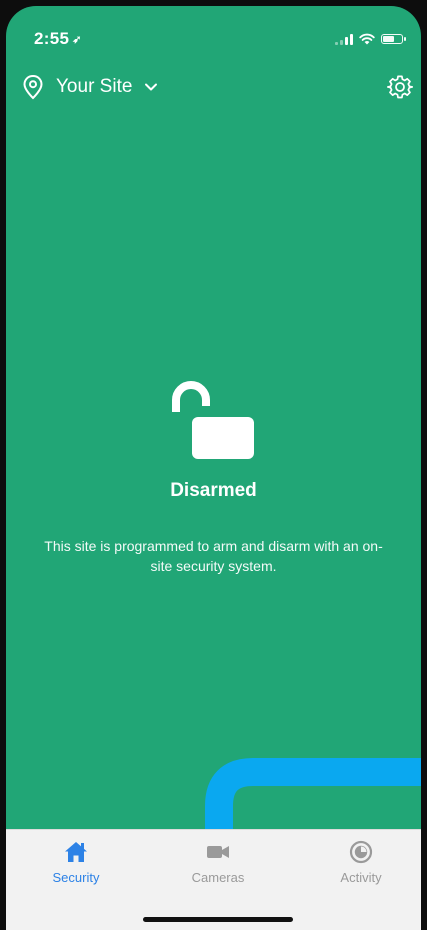 Image resolution: width=427 pixels, height=930 pixels. I want to click on site-selector: Your Site, so click(90, 87).